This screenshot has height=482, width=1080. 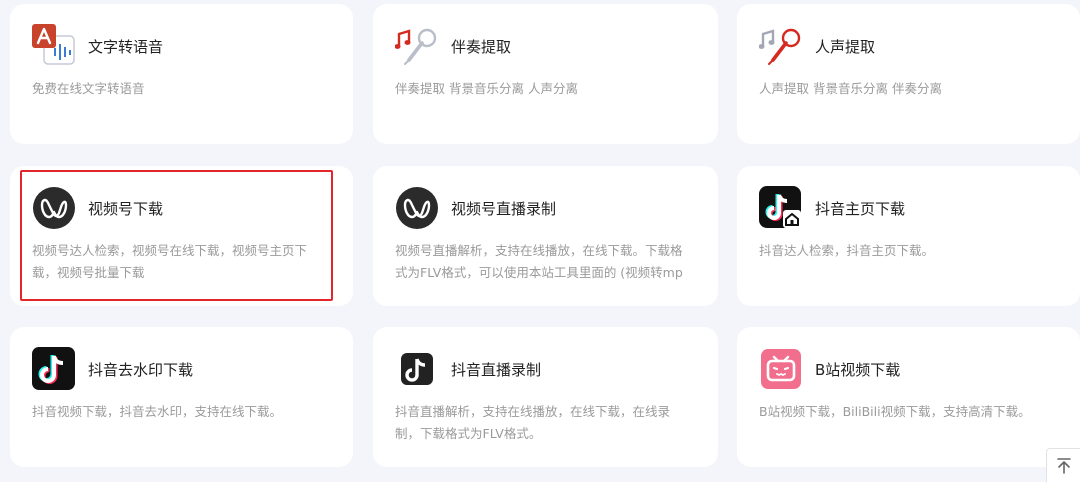 I want to click on wechat-channels-icon, so click(x=417, y=208).